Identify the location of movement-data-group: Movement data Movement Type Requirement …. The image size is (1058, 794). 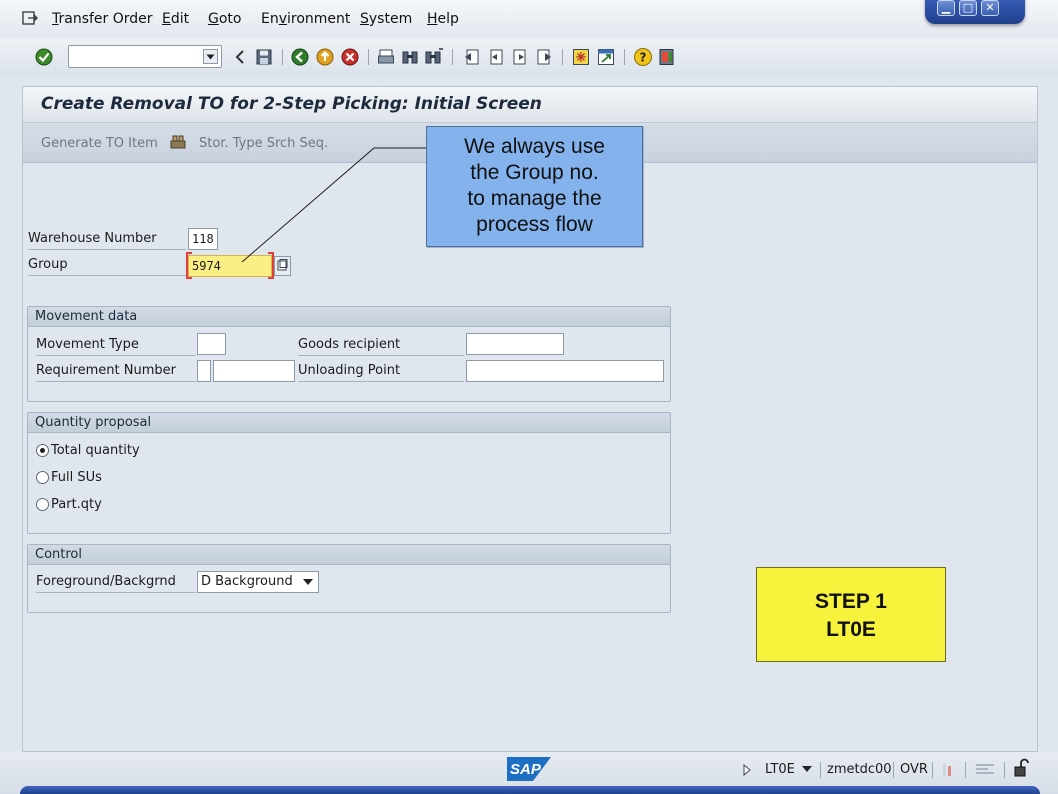
(349, 354).